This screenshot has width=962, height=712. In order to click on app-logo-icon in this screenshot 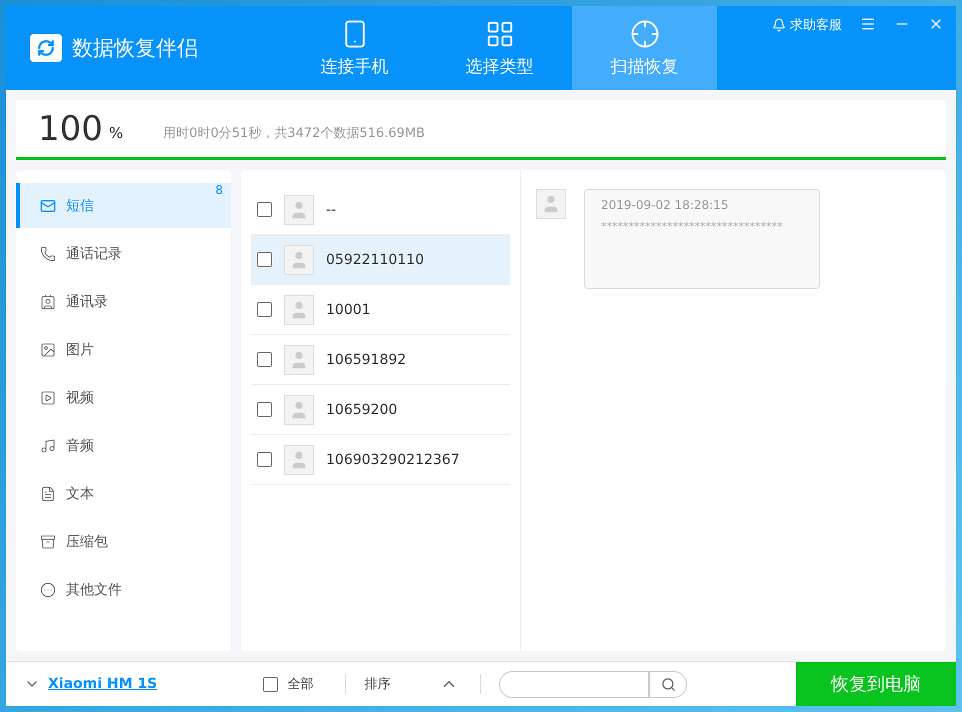, I will do `click(46, 48)`.